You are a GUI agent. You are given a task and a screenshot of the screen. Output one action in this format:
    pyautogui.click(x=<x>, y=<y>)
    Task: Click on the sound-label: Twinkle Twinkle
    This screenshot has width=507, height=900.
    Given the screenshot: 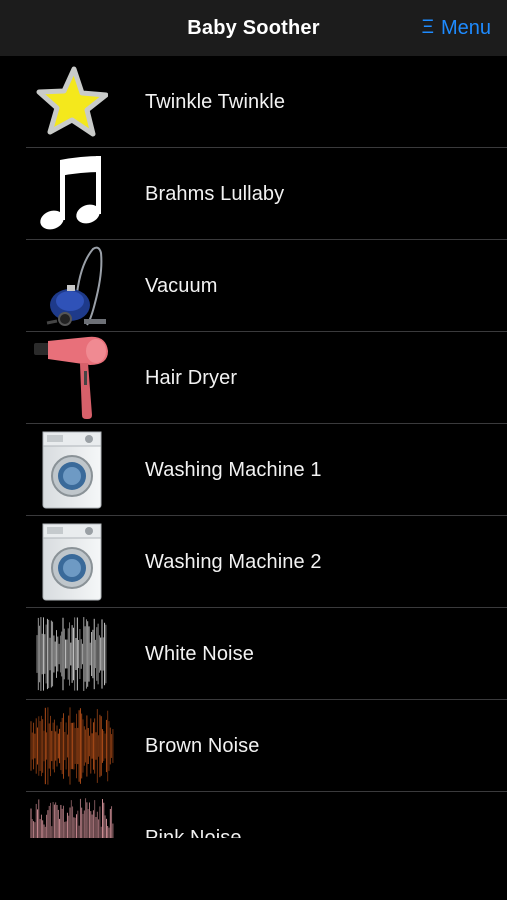 What is the action you would take?
    pyautogui.click(x=215, y=101)
    